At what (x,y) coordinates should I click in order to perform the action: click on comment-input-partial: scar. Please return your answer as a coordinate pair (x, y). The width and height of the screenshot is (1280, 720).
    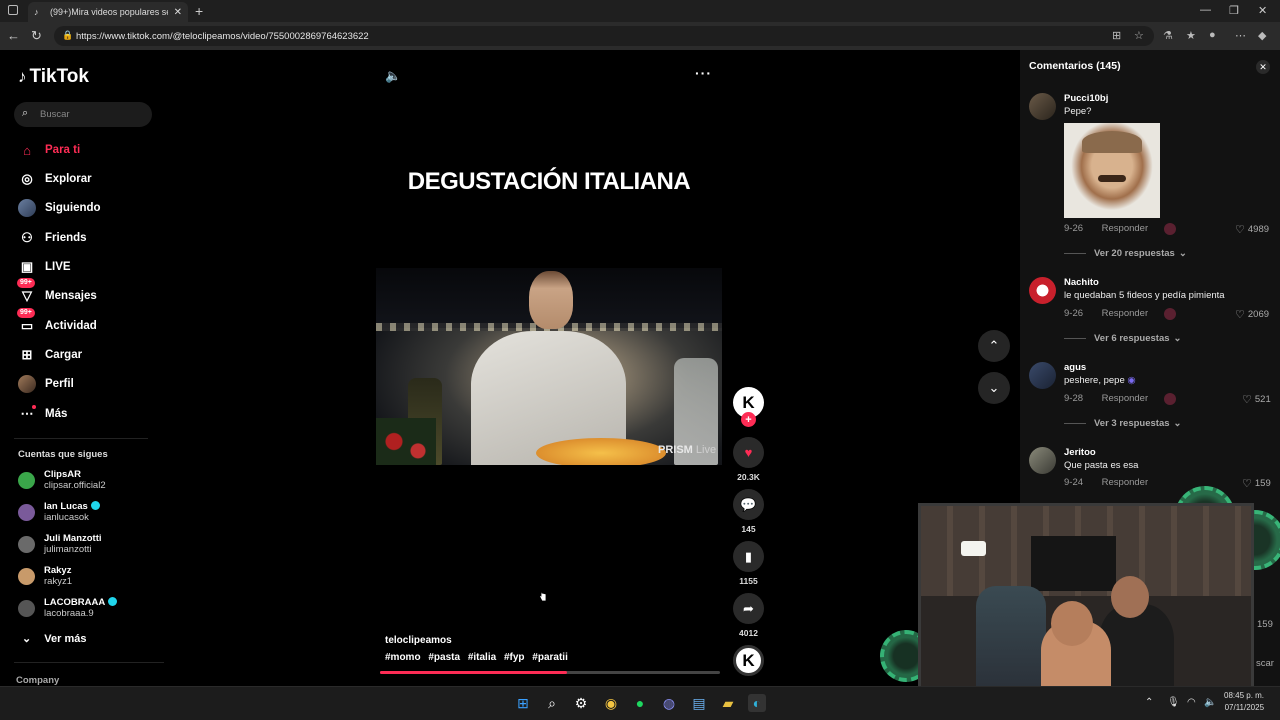
    Looking at the image, I should click on (1265, 663).